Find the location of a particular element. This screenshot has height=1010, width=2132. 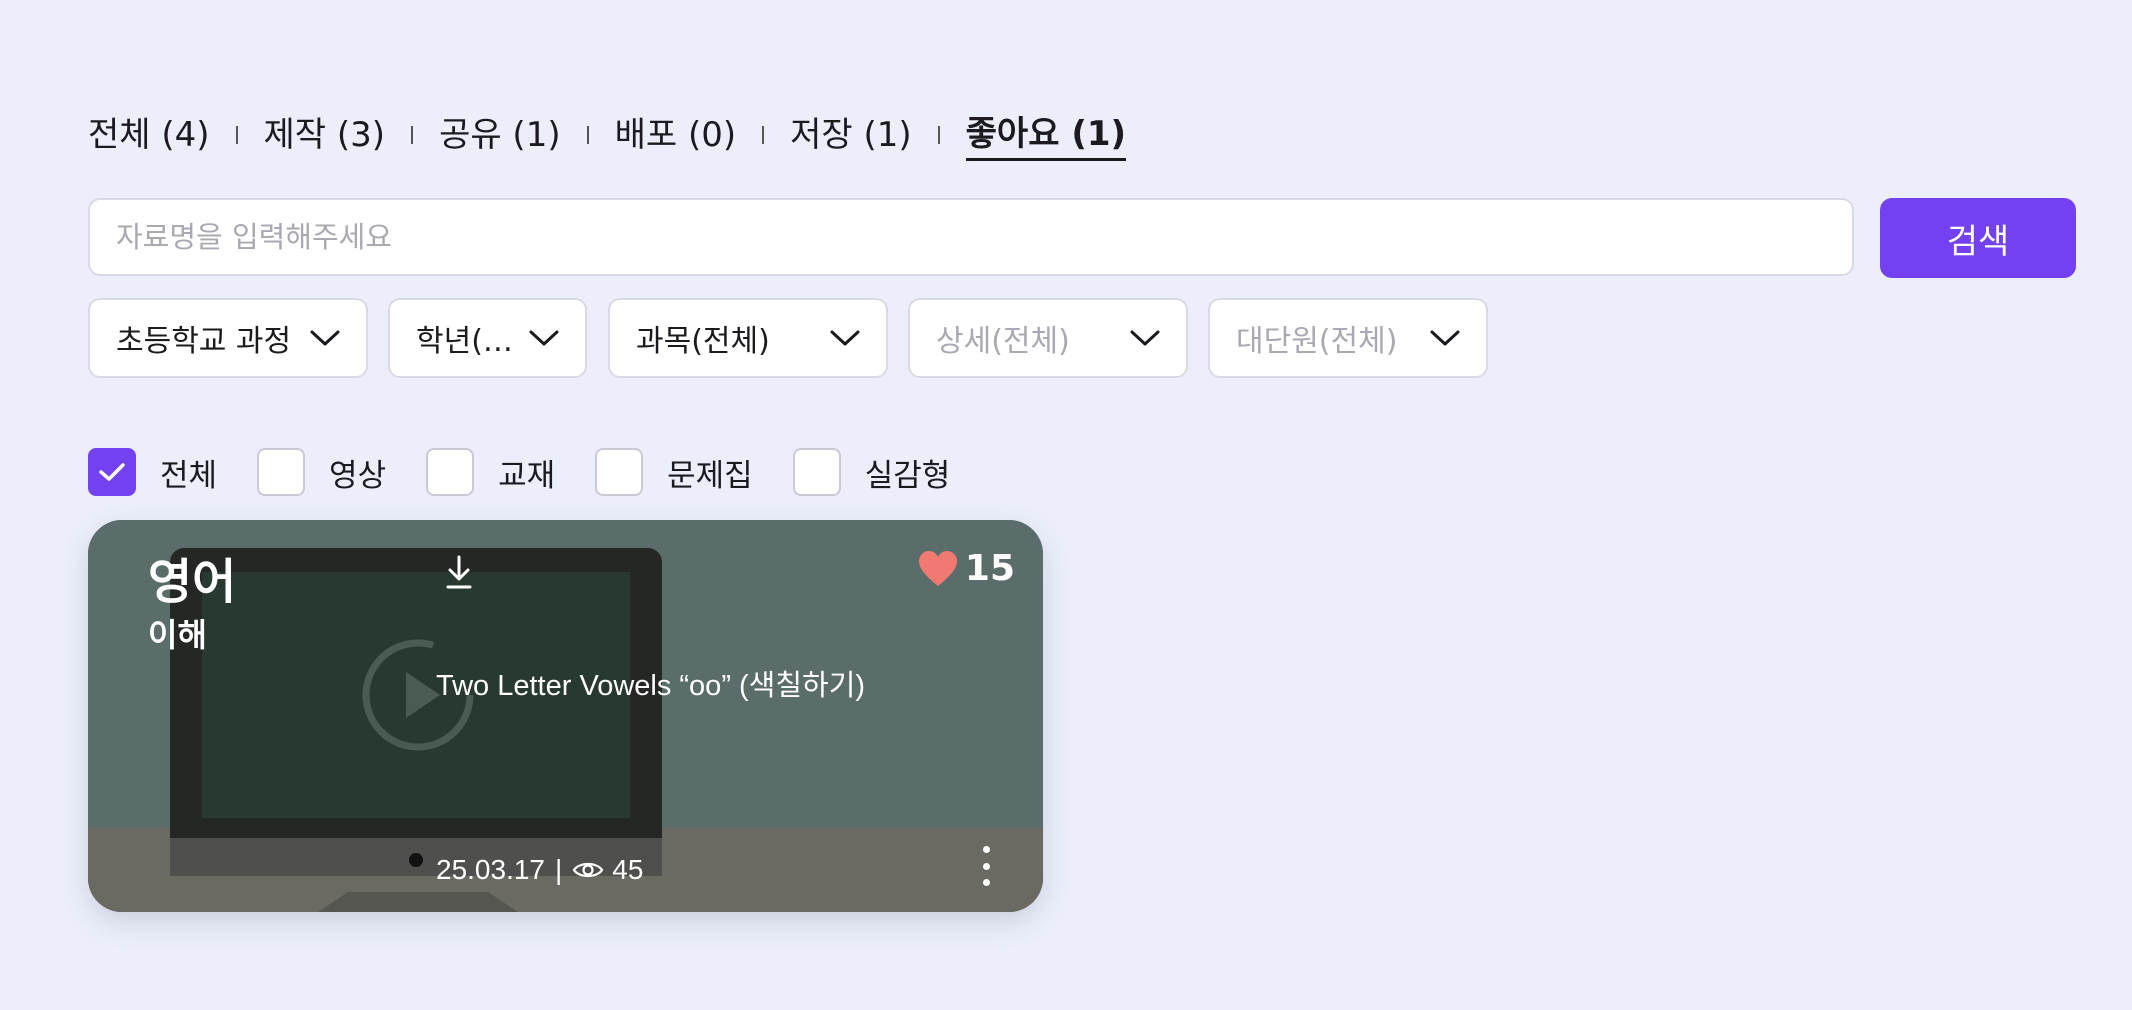

card-date: 25.03.17 is located at coordinates (490, 869).